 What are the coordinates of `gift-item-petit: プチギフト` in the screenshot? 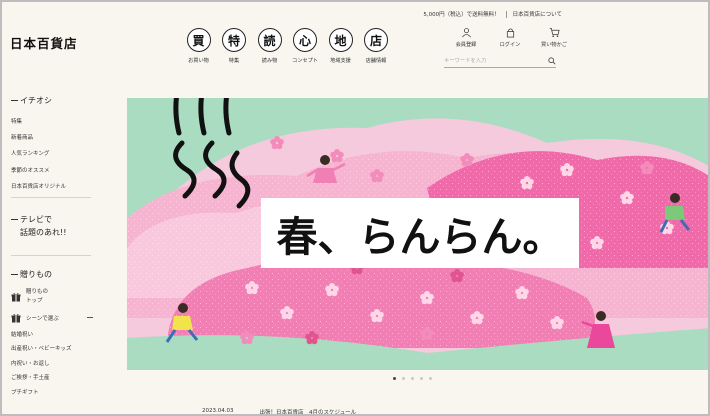 It's located at (52, 395).